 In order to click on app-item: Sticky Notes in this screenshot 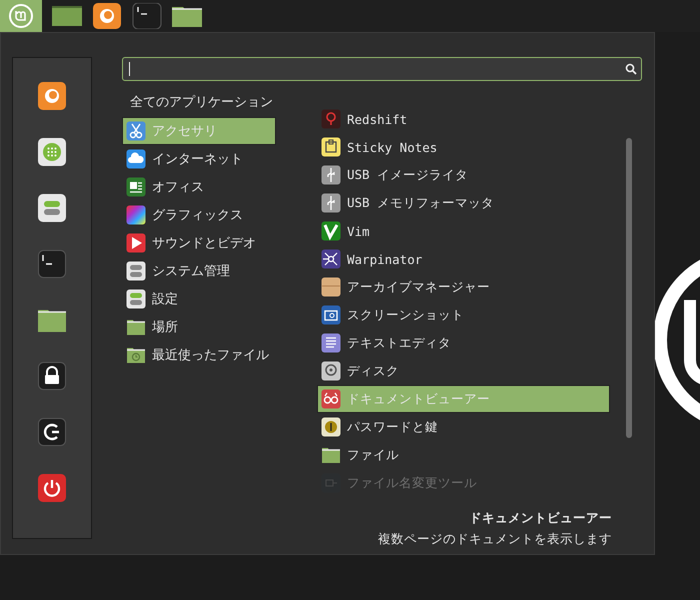, I will do `click(463, 147)`.